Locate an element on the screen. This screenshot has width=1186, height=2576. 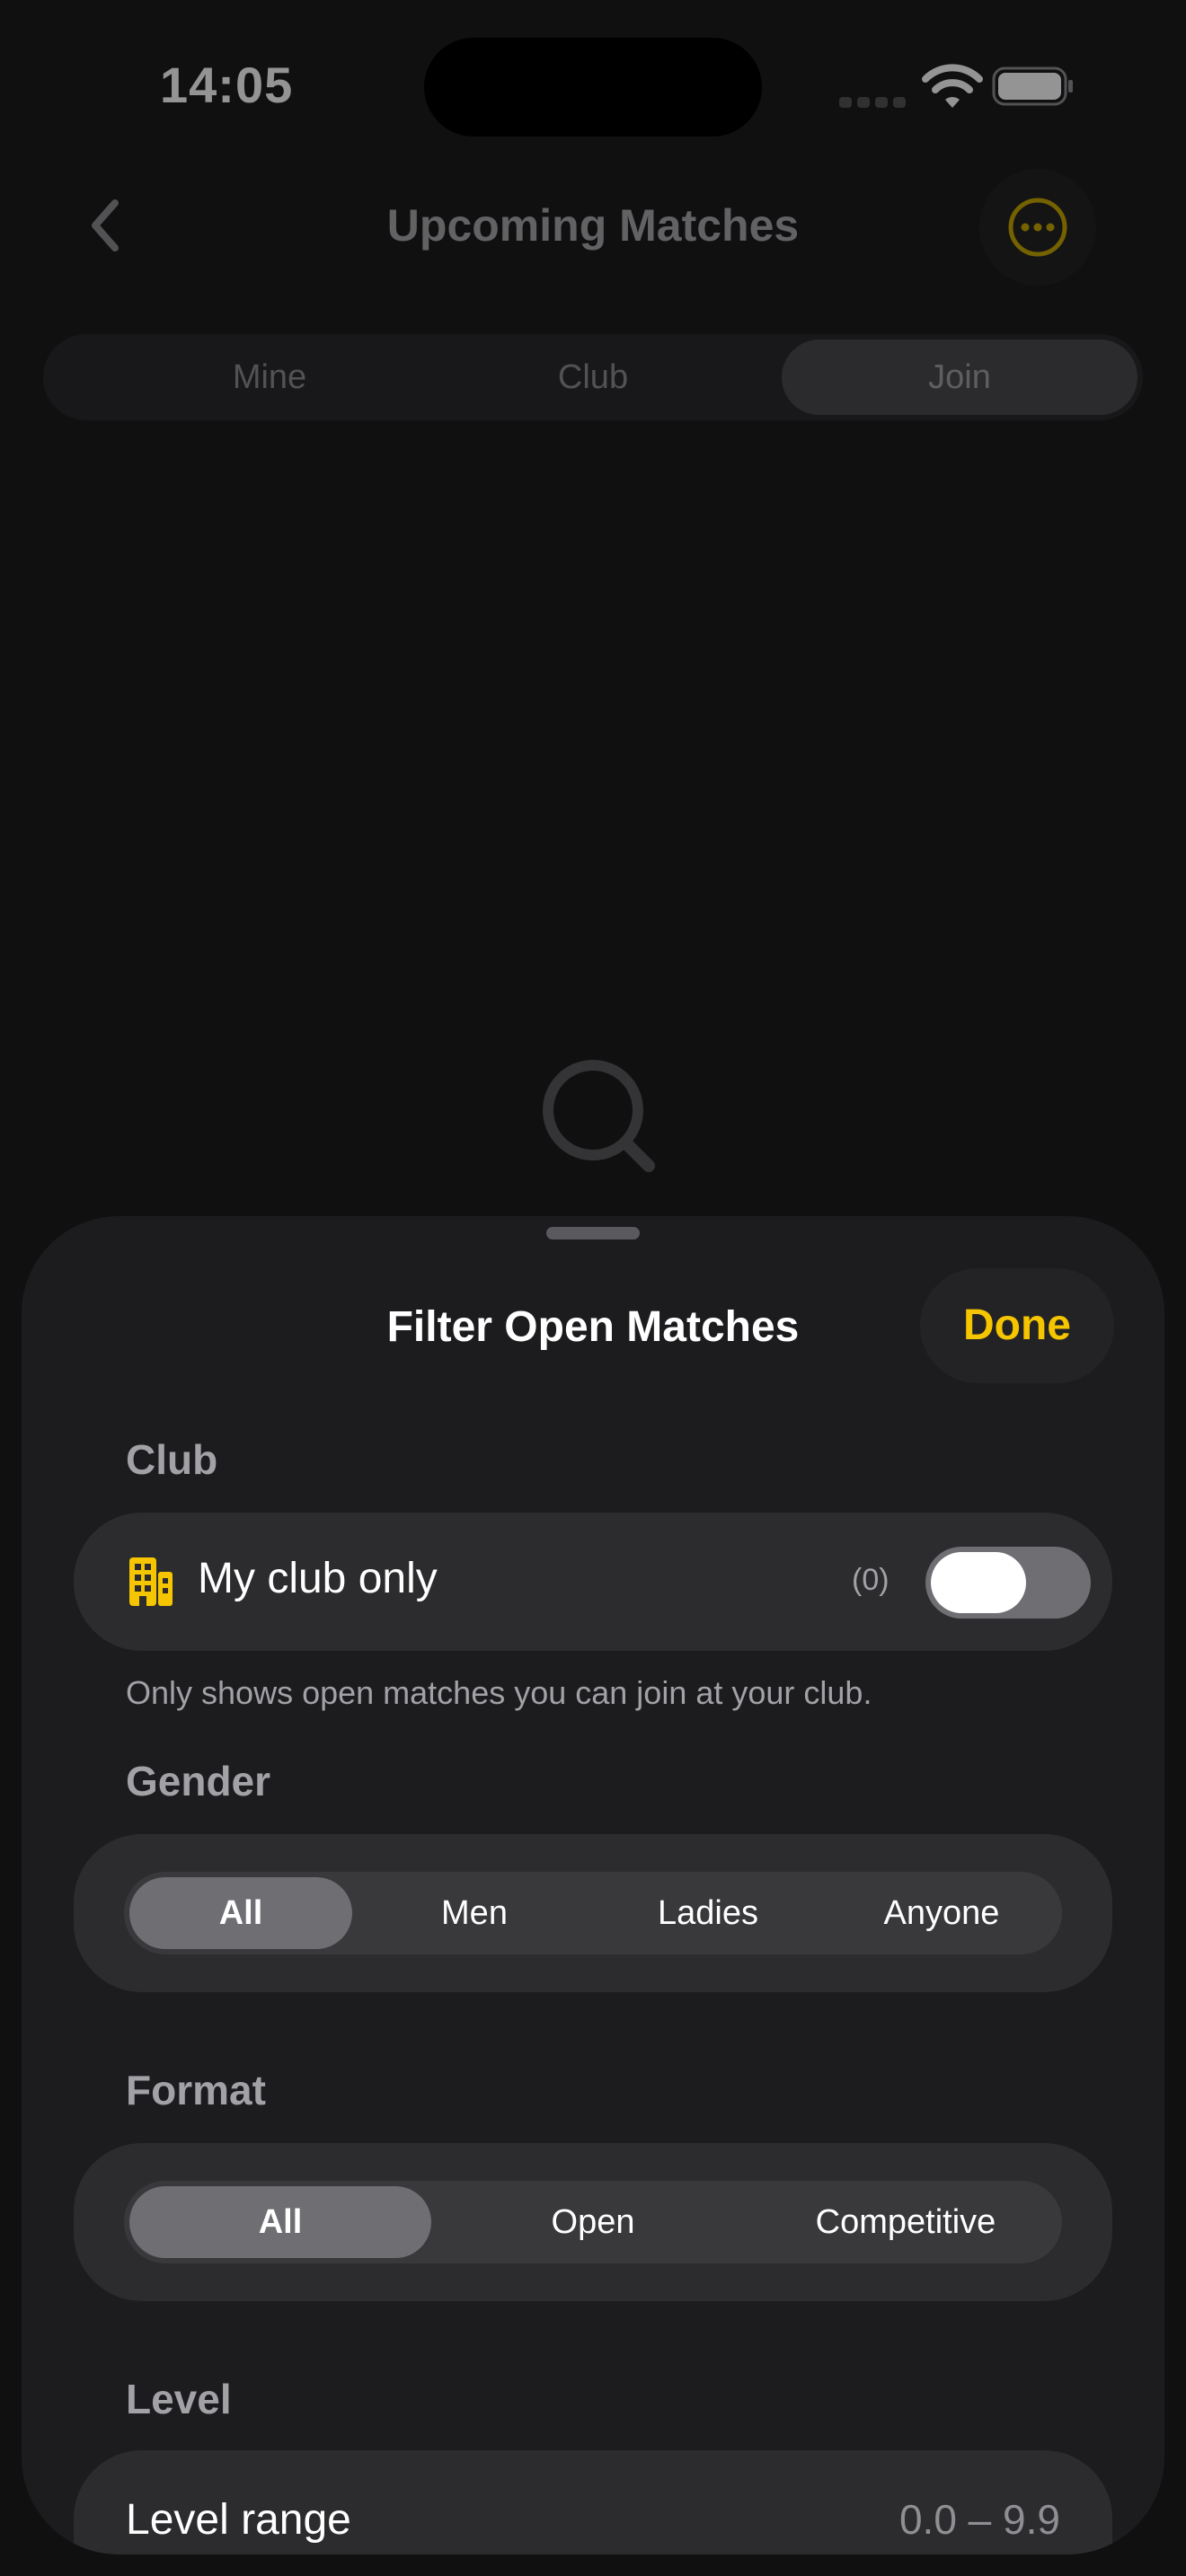
gender-option-men: Men is located at coordinates (474, 1913).